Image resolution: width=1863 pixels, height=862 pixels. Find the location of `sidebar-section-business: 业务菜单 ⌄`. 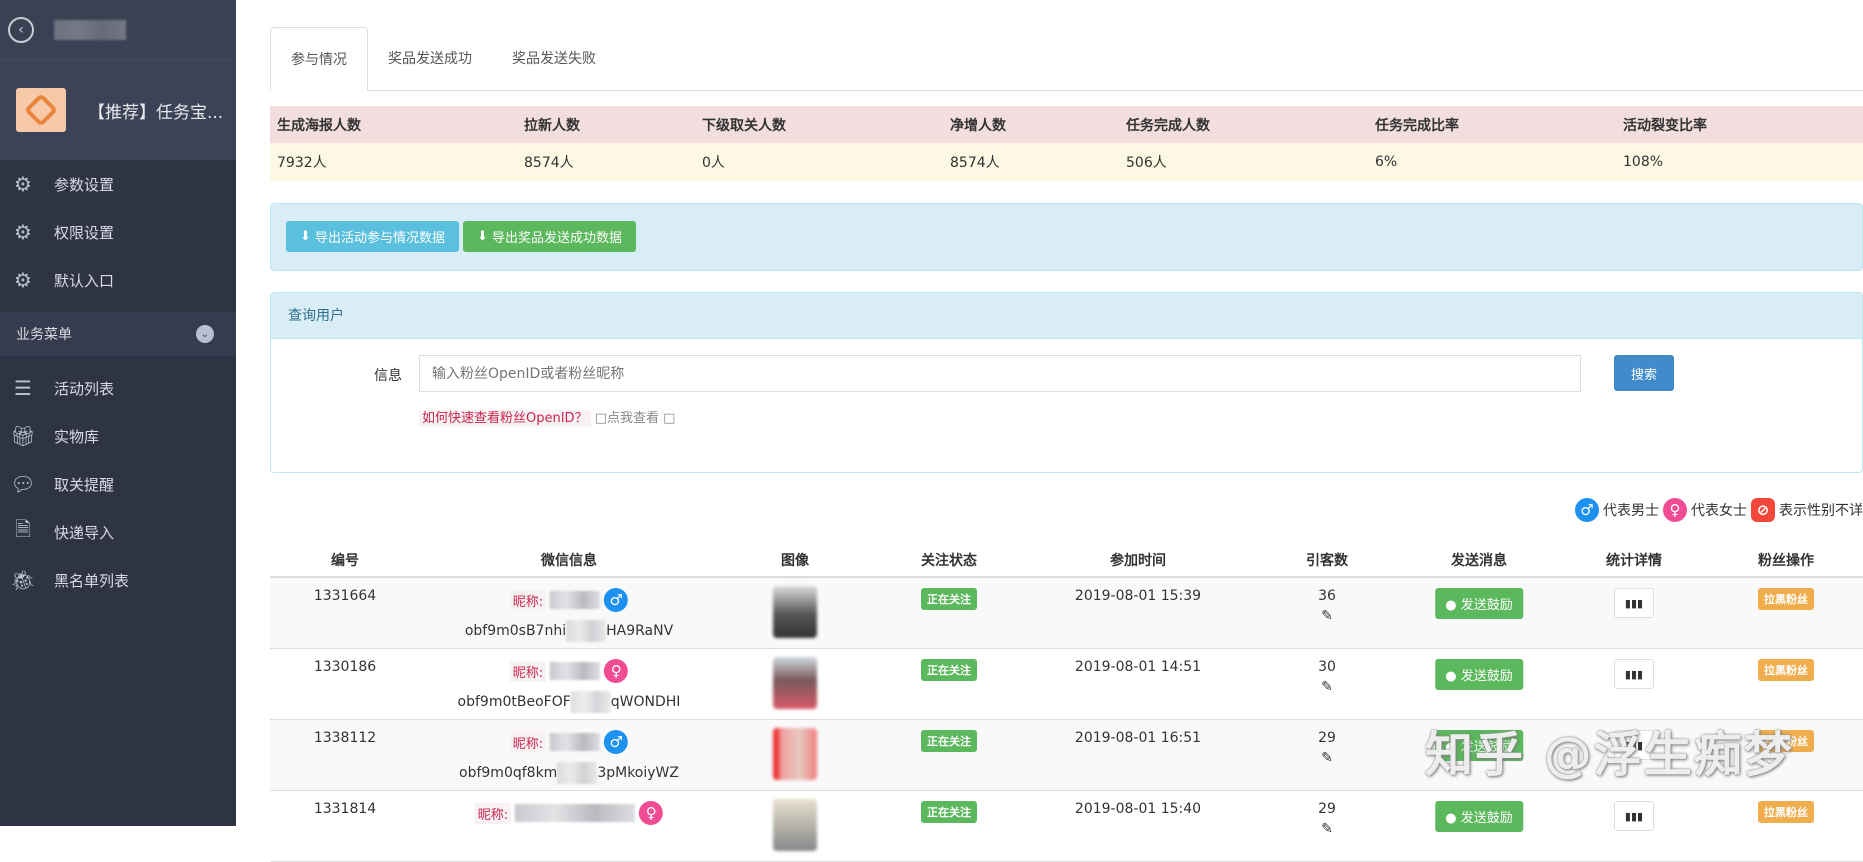

sidebar-section-business: 业务菜单 ⌄ is located at coordinates (118, 334).